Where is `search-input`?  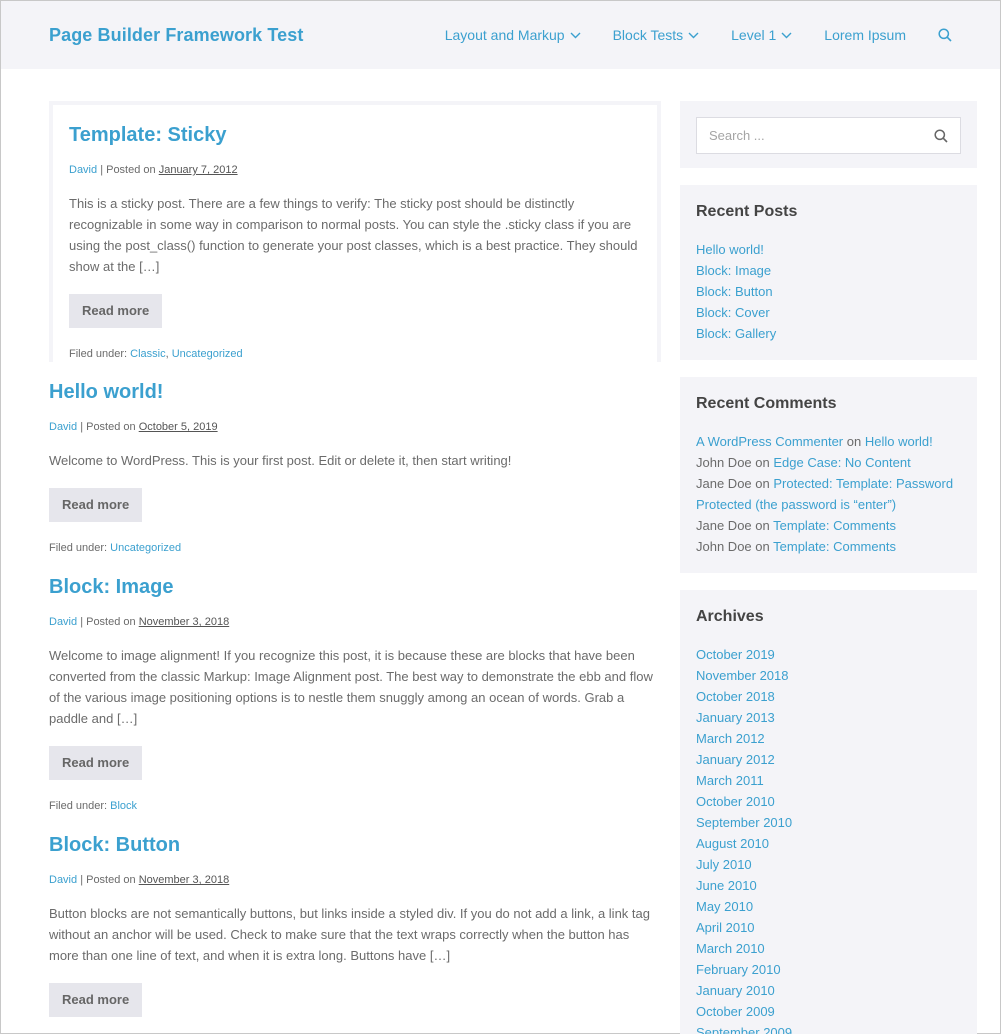 search-input is located at coordinates (809, 135).